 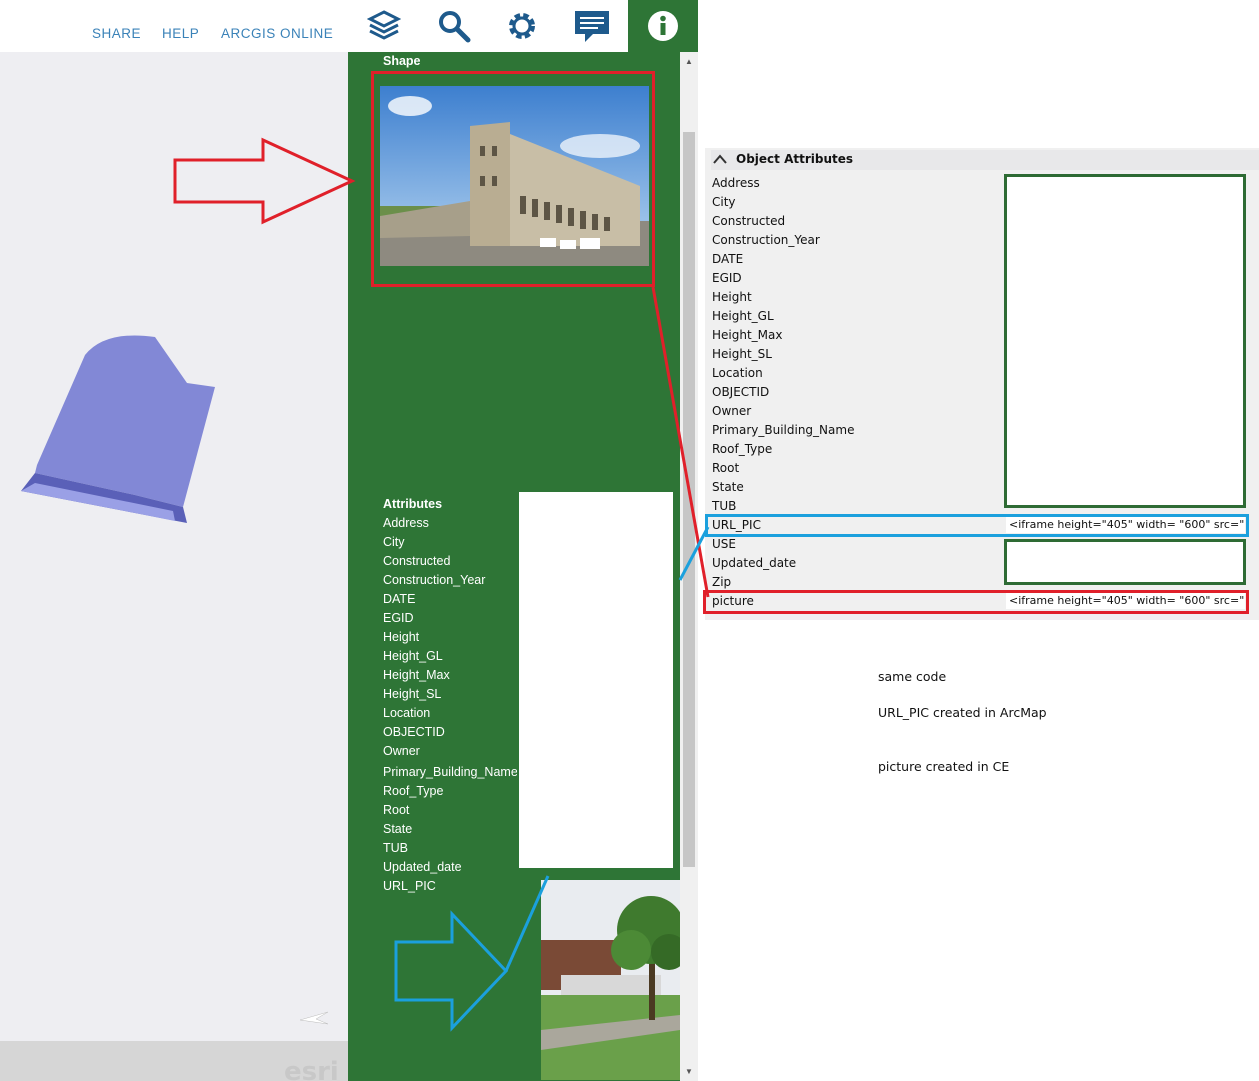 What do you see at coordinates (522, 26) in the screenshot?
I see `gear-icon` at bounding box center [522, 26].